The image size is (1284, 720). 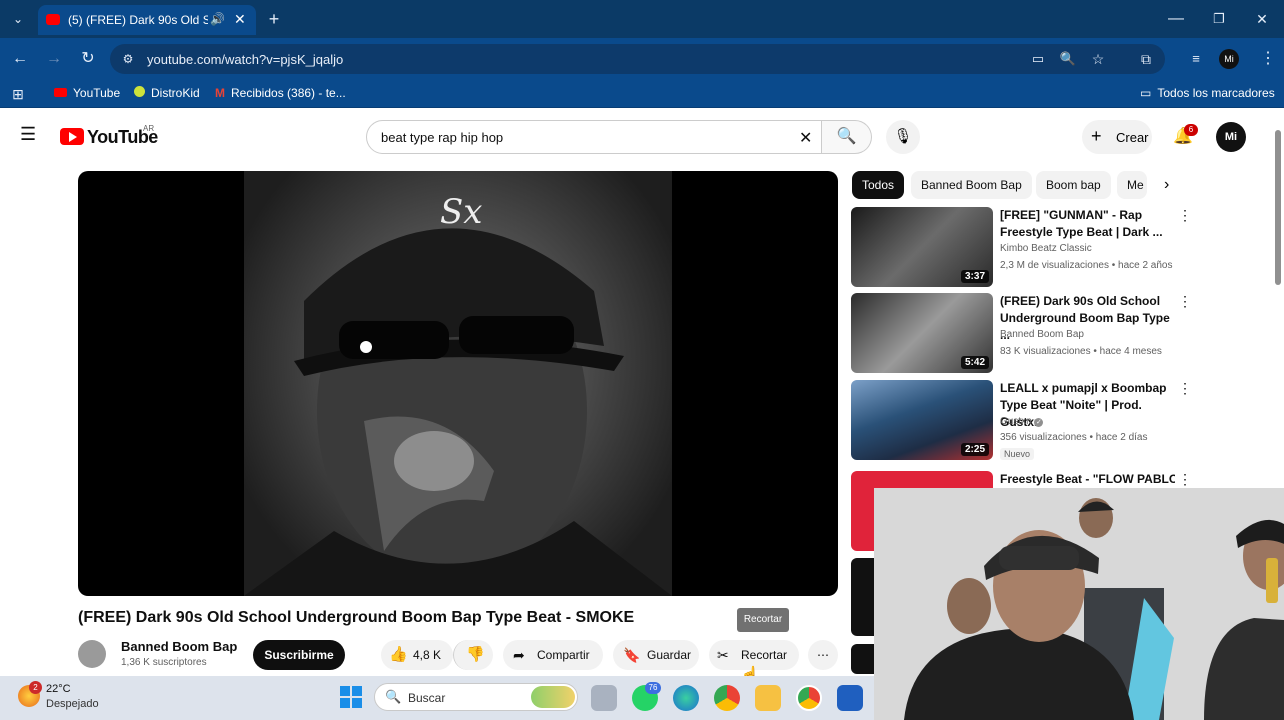 What do you see at coordinates (553, 697) in the screenshot?
I see `search-highlight-image` at bounding box center [553, 697].